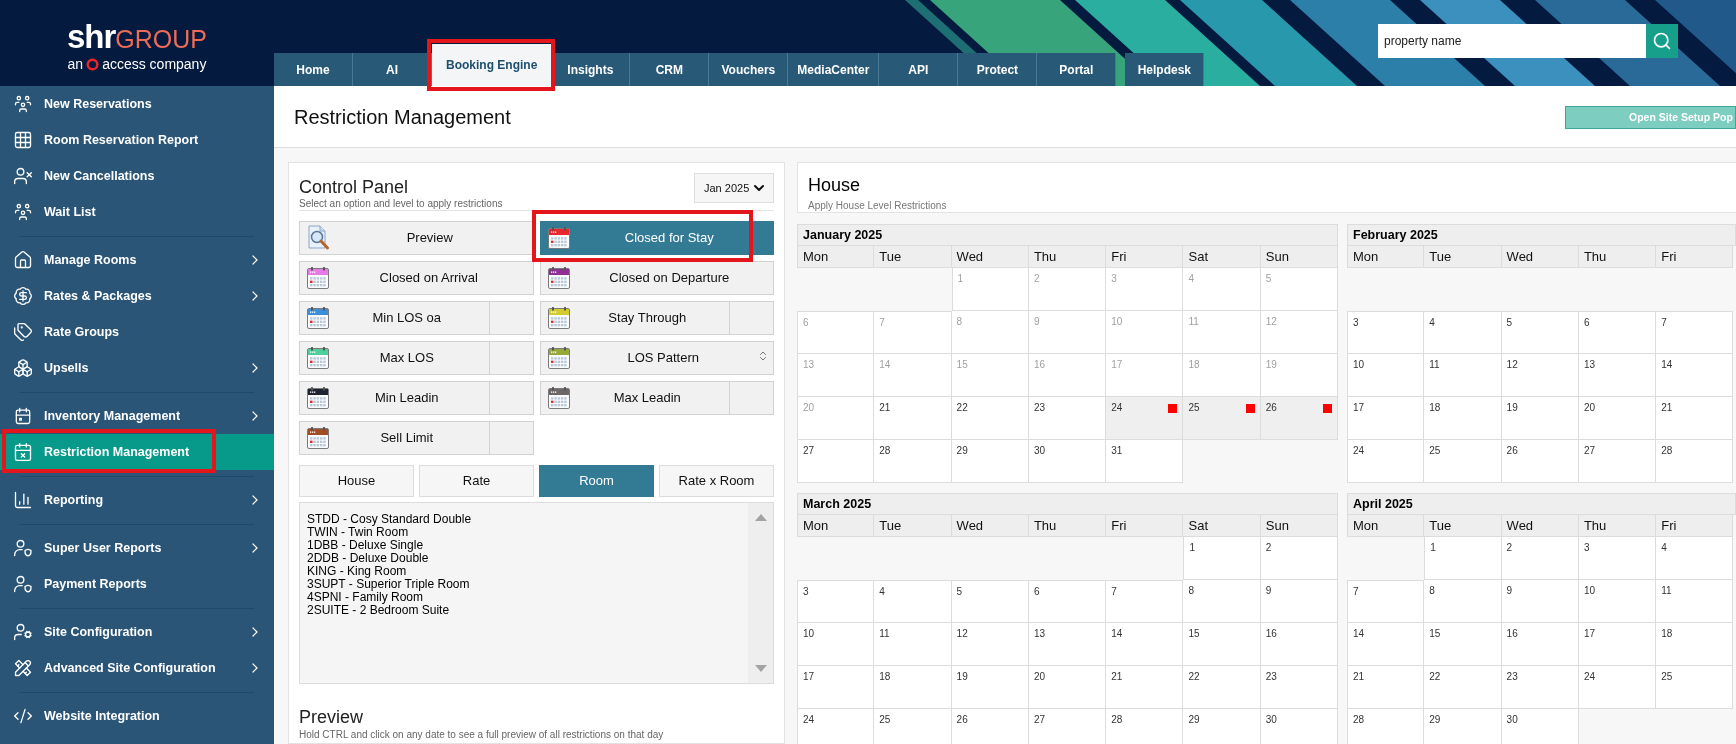 Image resolution: width=1736 pixels, height=744 pixels. What do you see at coordinates (365, 597) in the screenshot?
I see `room-option: 4SPNI - Family Room` at bounding box center [365, 597].